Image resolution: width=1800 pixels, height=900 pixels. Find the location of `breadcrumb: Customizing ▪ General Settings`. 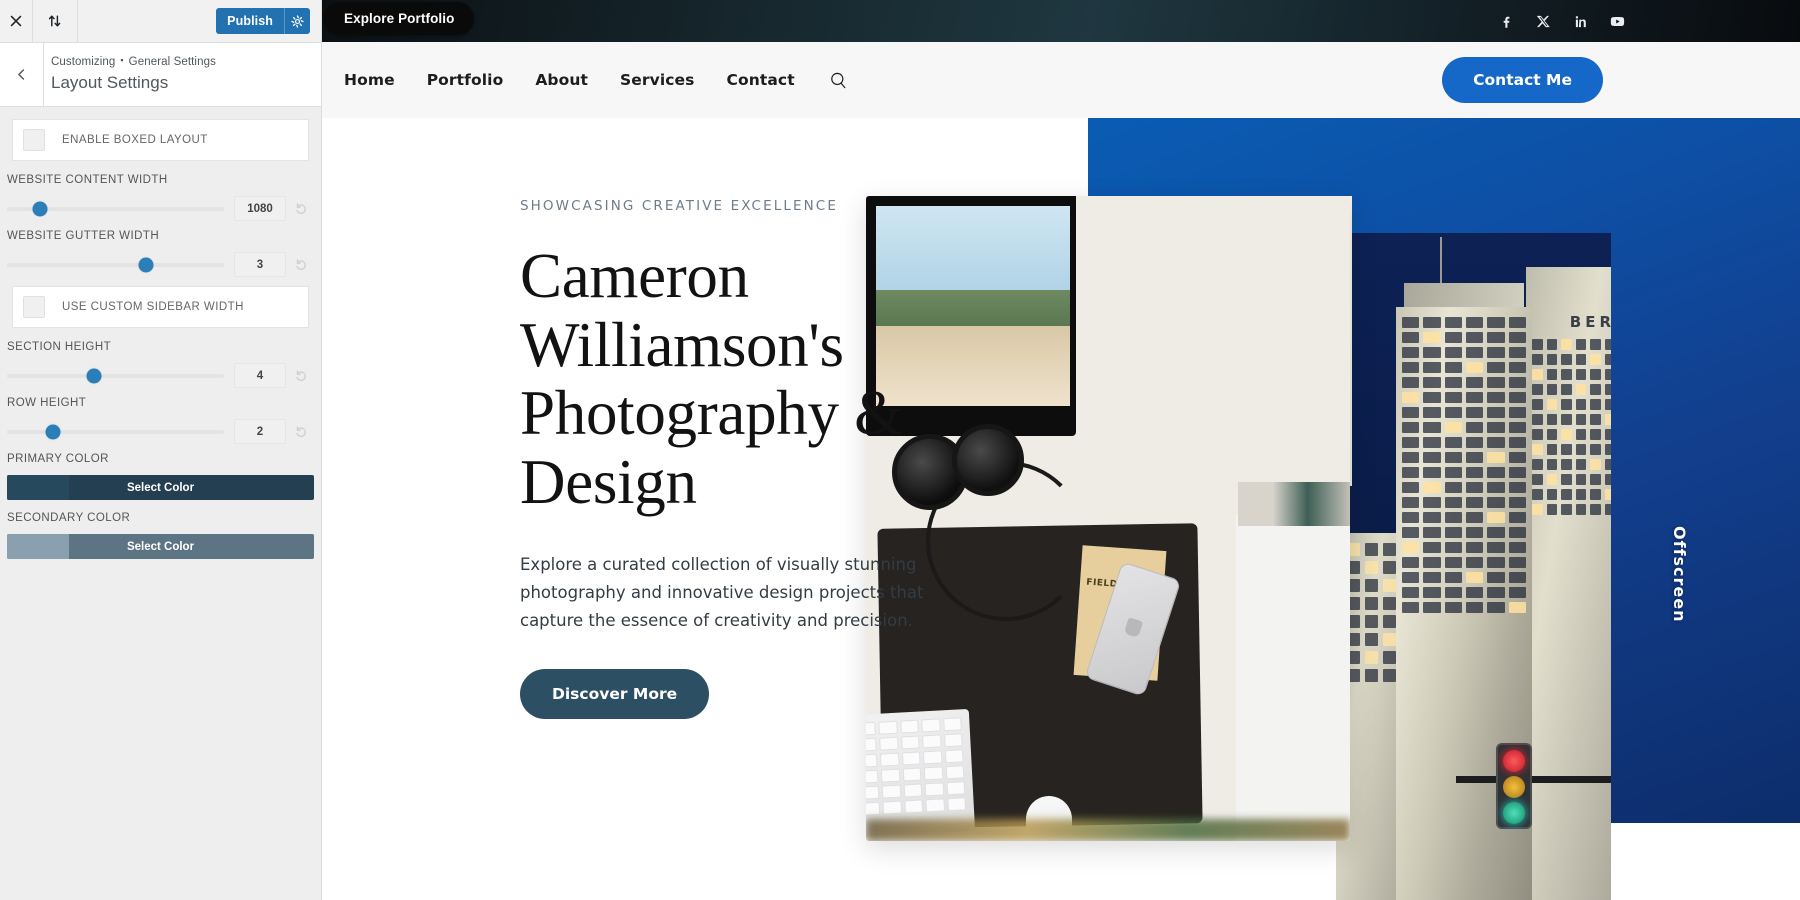

breadcrumb: Customizing ▪ General Settings is located at coordinates (133, 62).